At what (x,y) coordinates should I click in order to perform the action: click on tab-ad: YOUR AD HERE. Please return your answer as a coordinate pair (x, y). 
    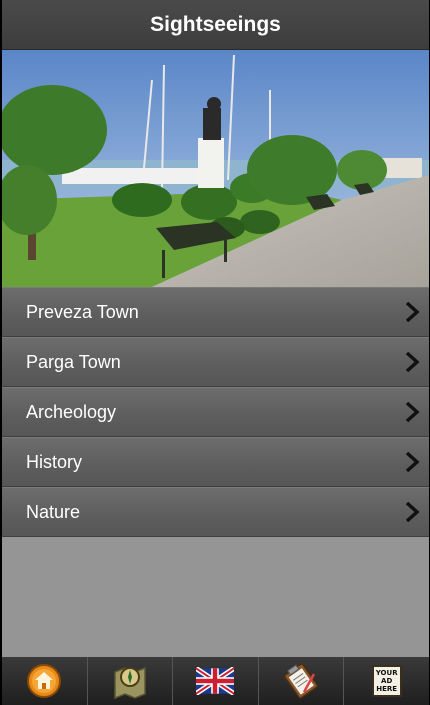
    Looking at the image, I should click on (386, 681).